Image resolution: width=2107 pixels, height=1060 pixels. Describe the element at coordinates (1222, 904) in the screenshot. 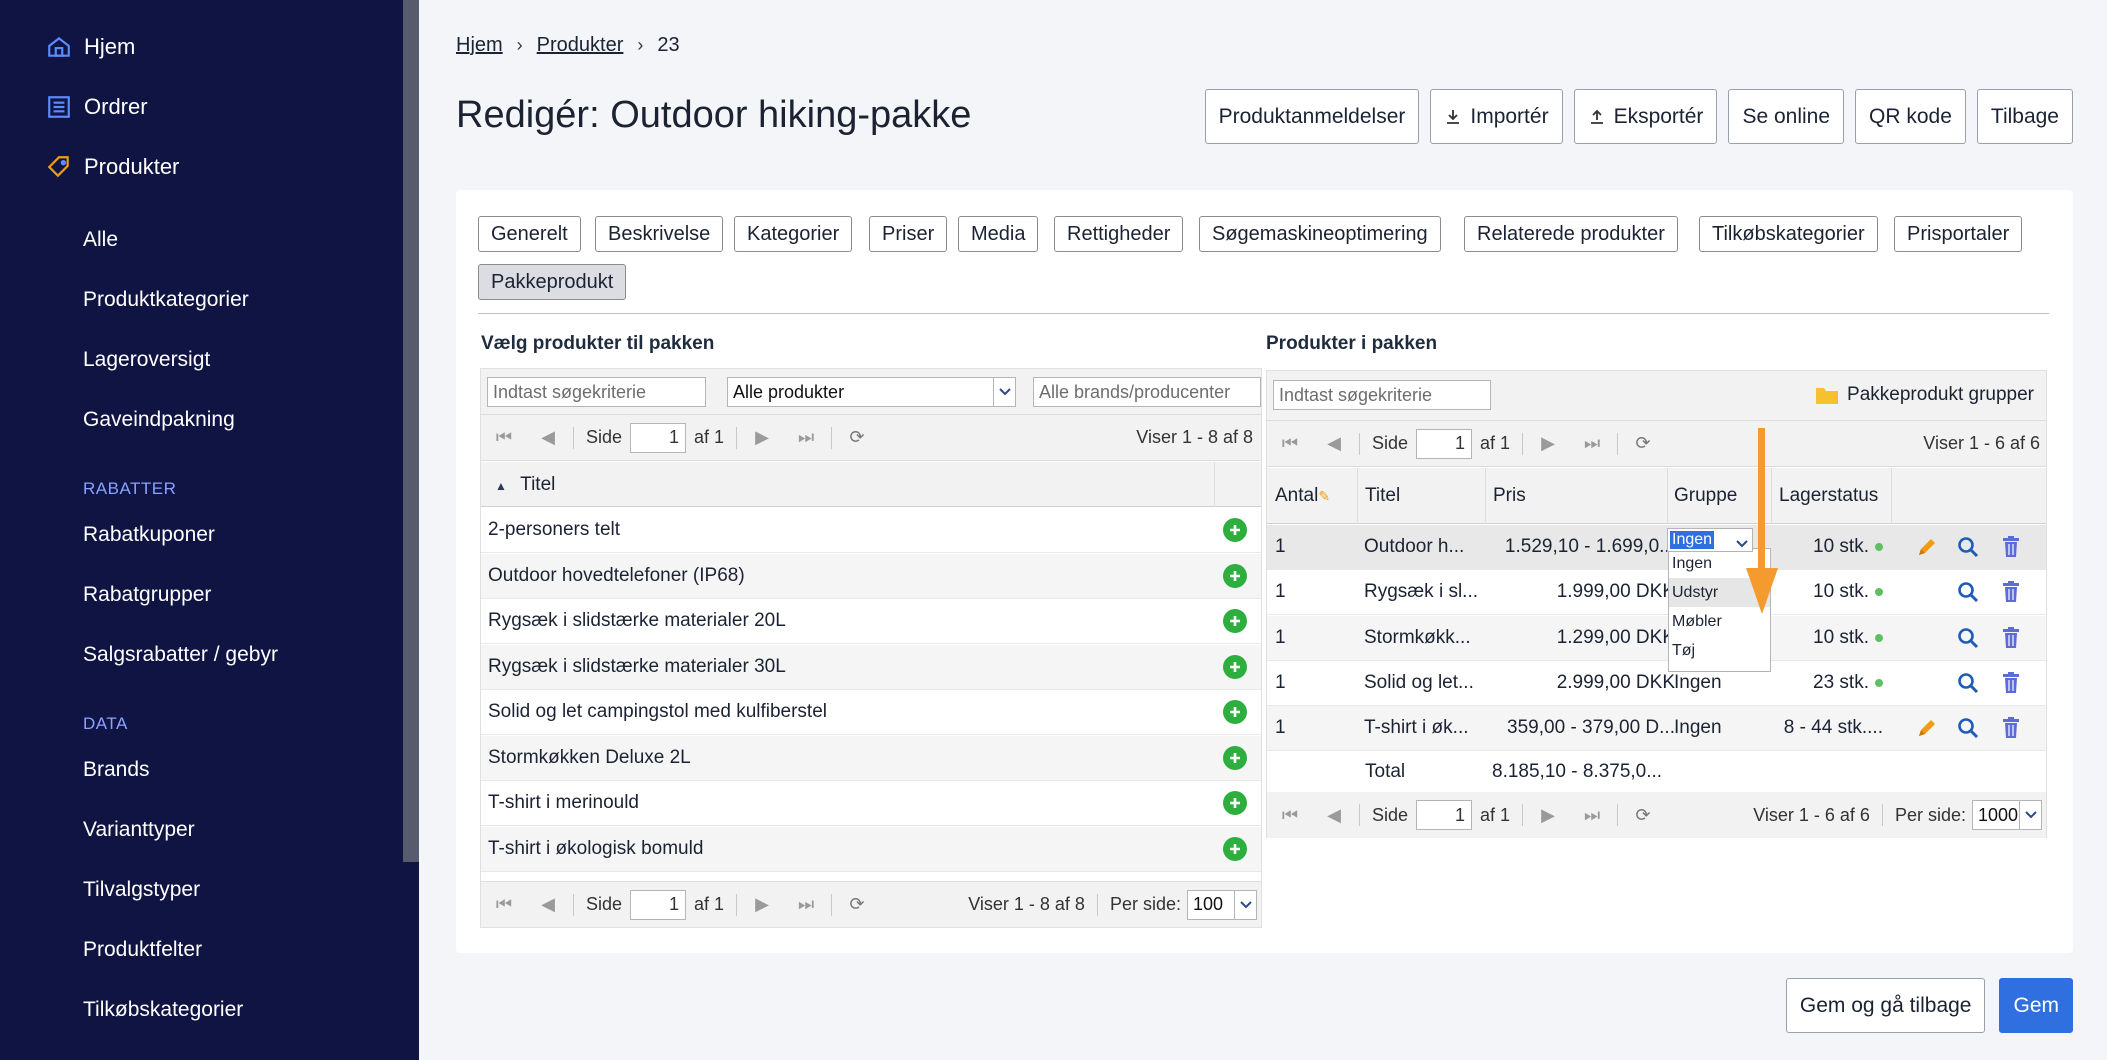

I see `per-page-select: 100` at that location.